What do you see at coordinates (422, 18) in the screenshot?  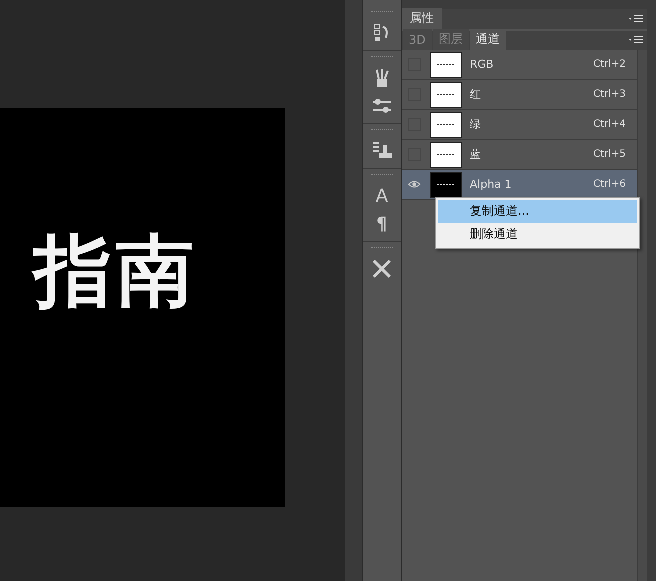 I see `properties-tab: 属性` at bounding box center [422, 18].